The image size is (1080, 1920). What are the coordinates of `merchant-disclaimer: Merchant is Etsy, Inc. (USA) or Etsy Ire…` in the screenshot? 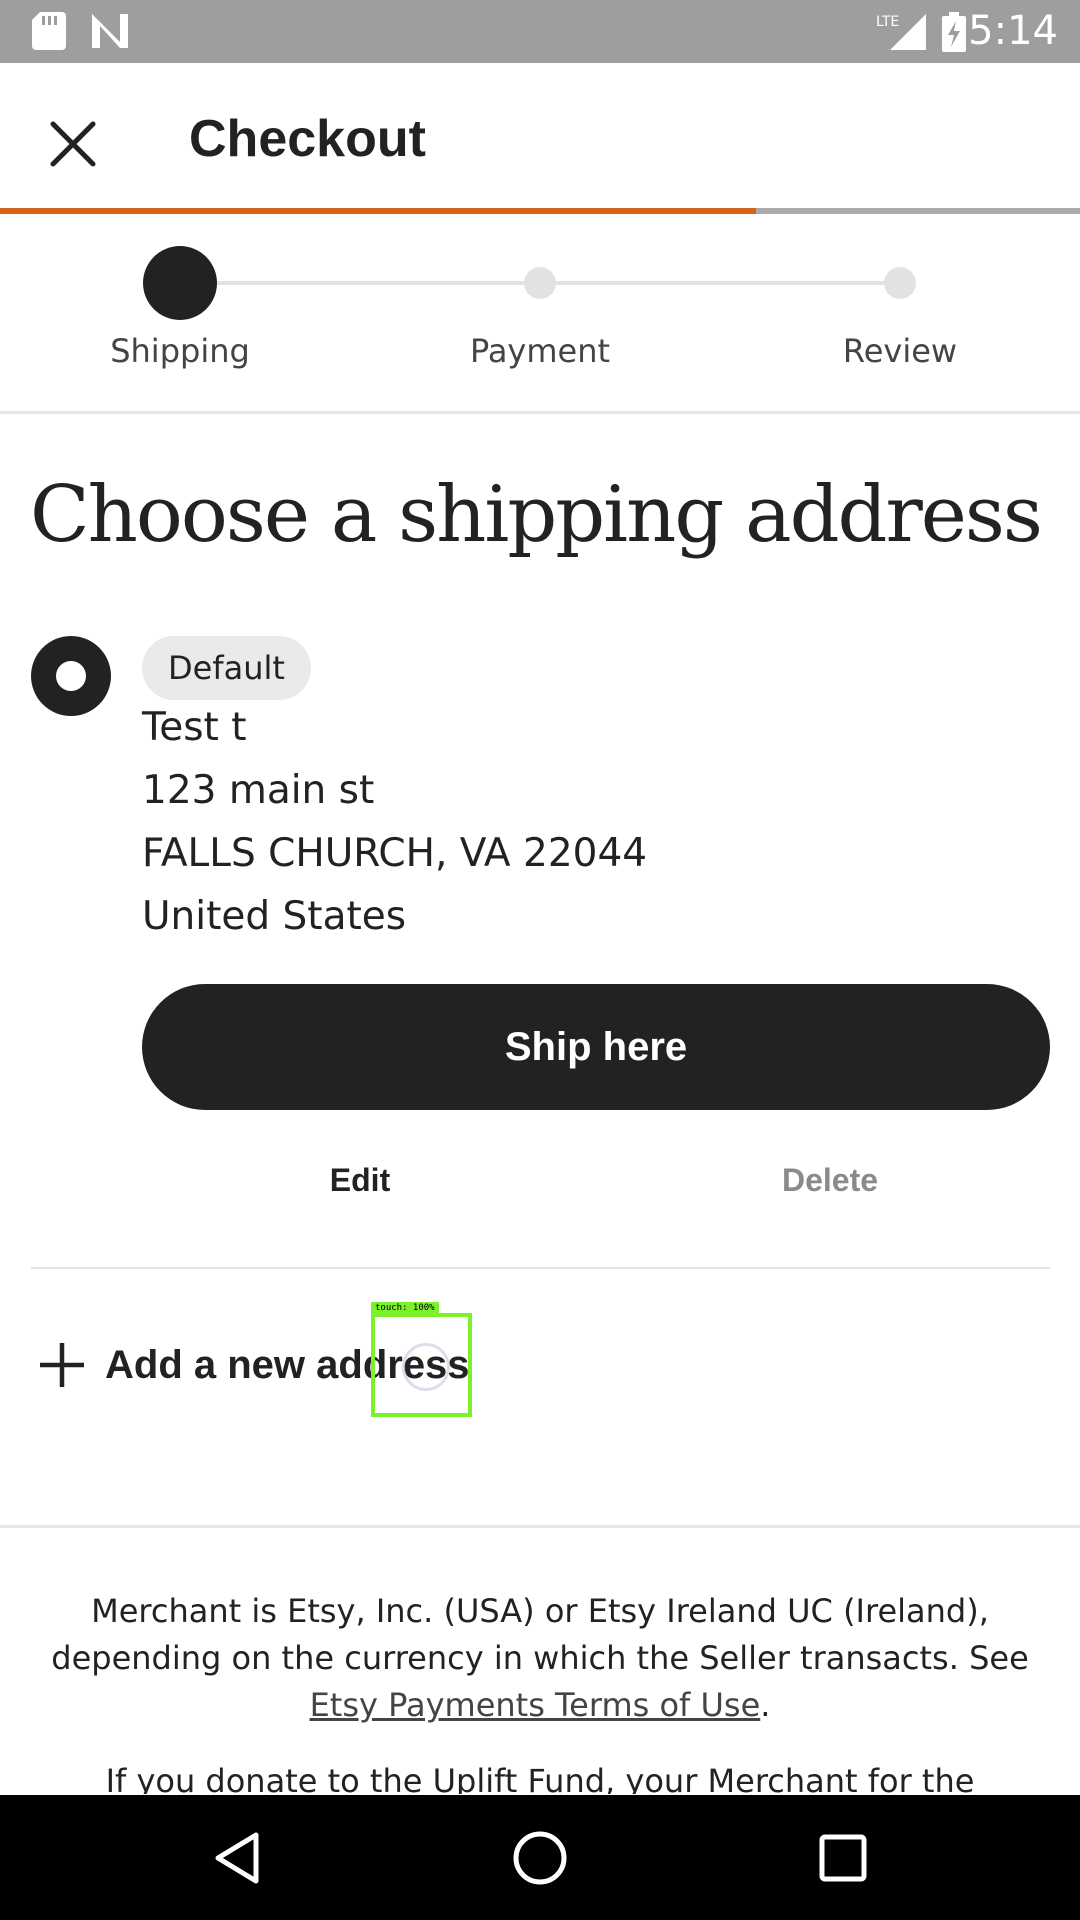 It's located at (540, 1658).